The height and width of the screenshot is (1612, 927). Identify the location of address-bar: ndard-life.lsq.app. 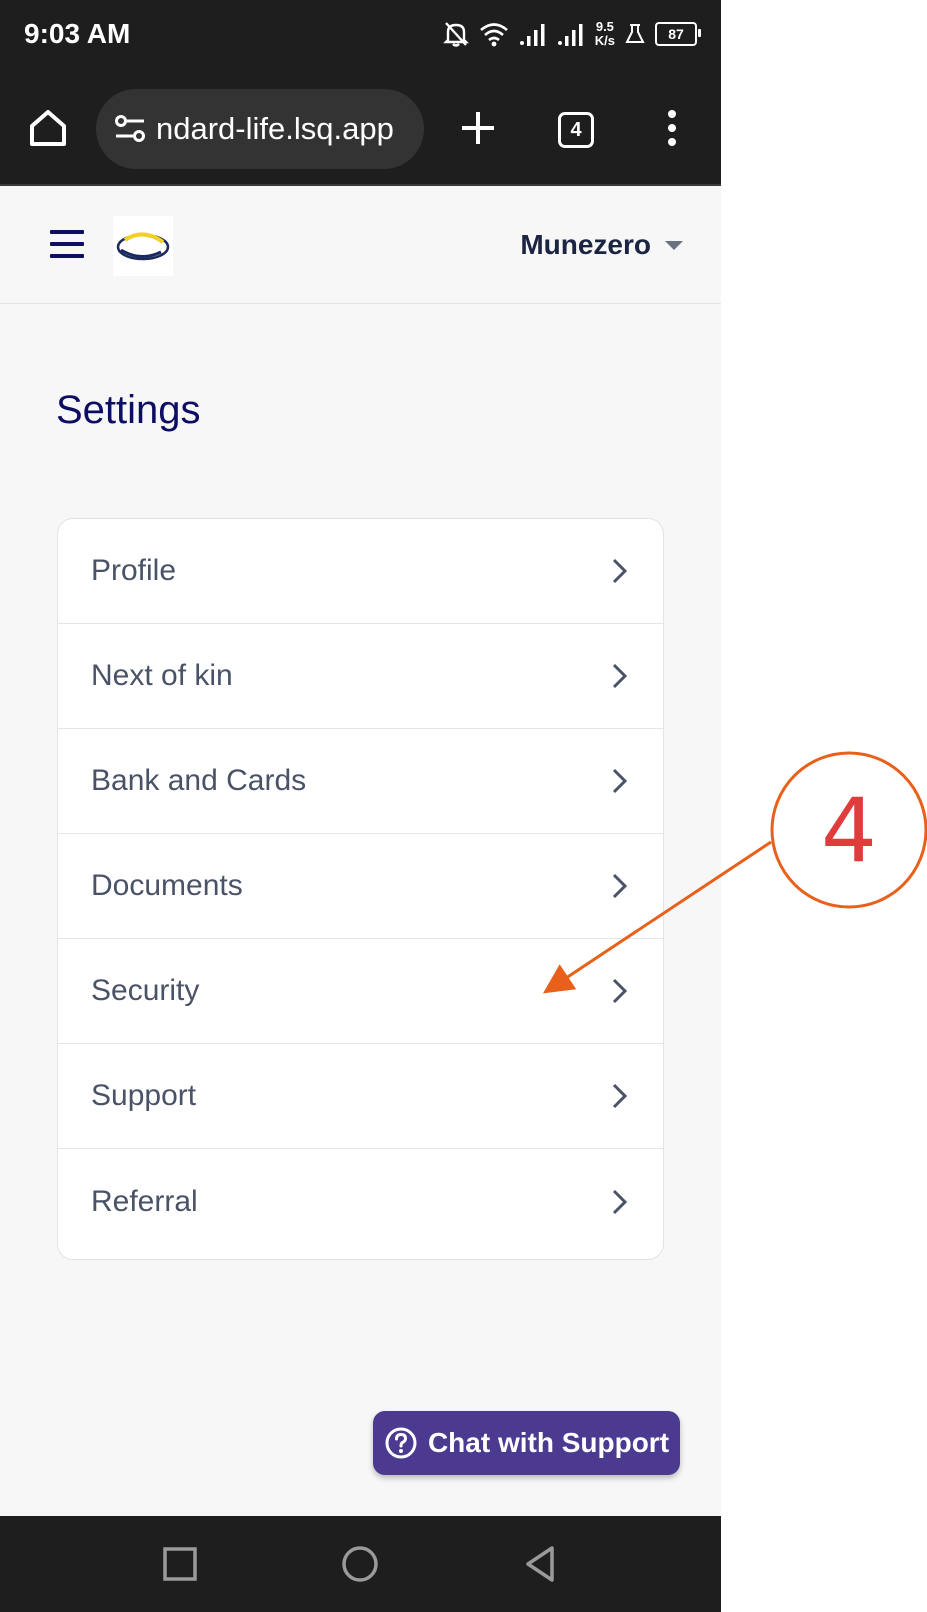
(260, 129).